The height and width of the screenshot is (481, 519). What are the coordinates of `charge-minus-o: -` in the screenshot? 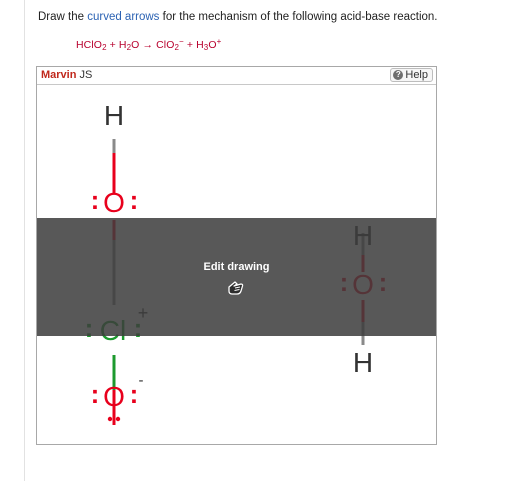 It's located at (141, 380).